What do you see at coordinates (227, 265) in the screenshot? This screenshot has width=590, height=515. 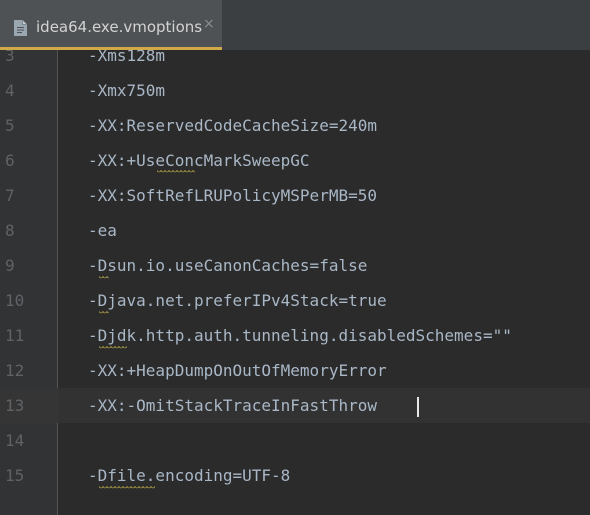 I see `line-text: -Dsun.io.useCanonCaches=false` at bounding box center [227, 265].